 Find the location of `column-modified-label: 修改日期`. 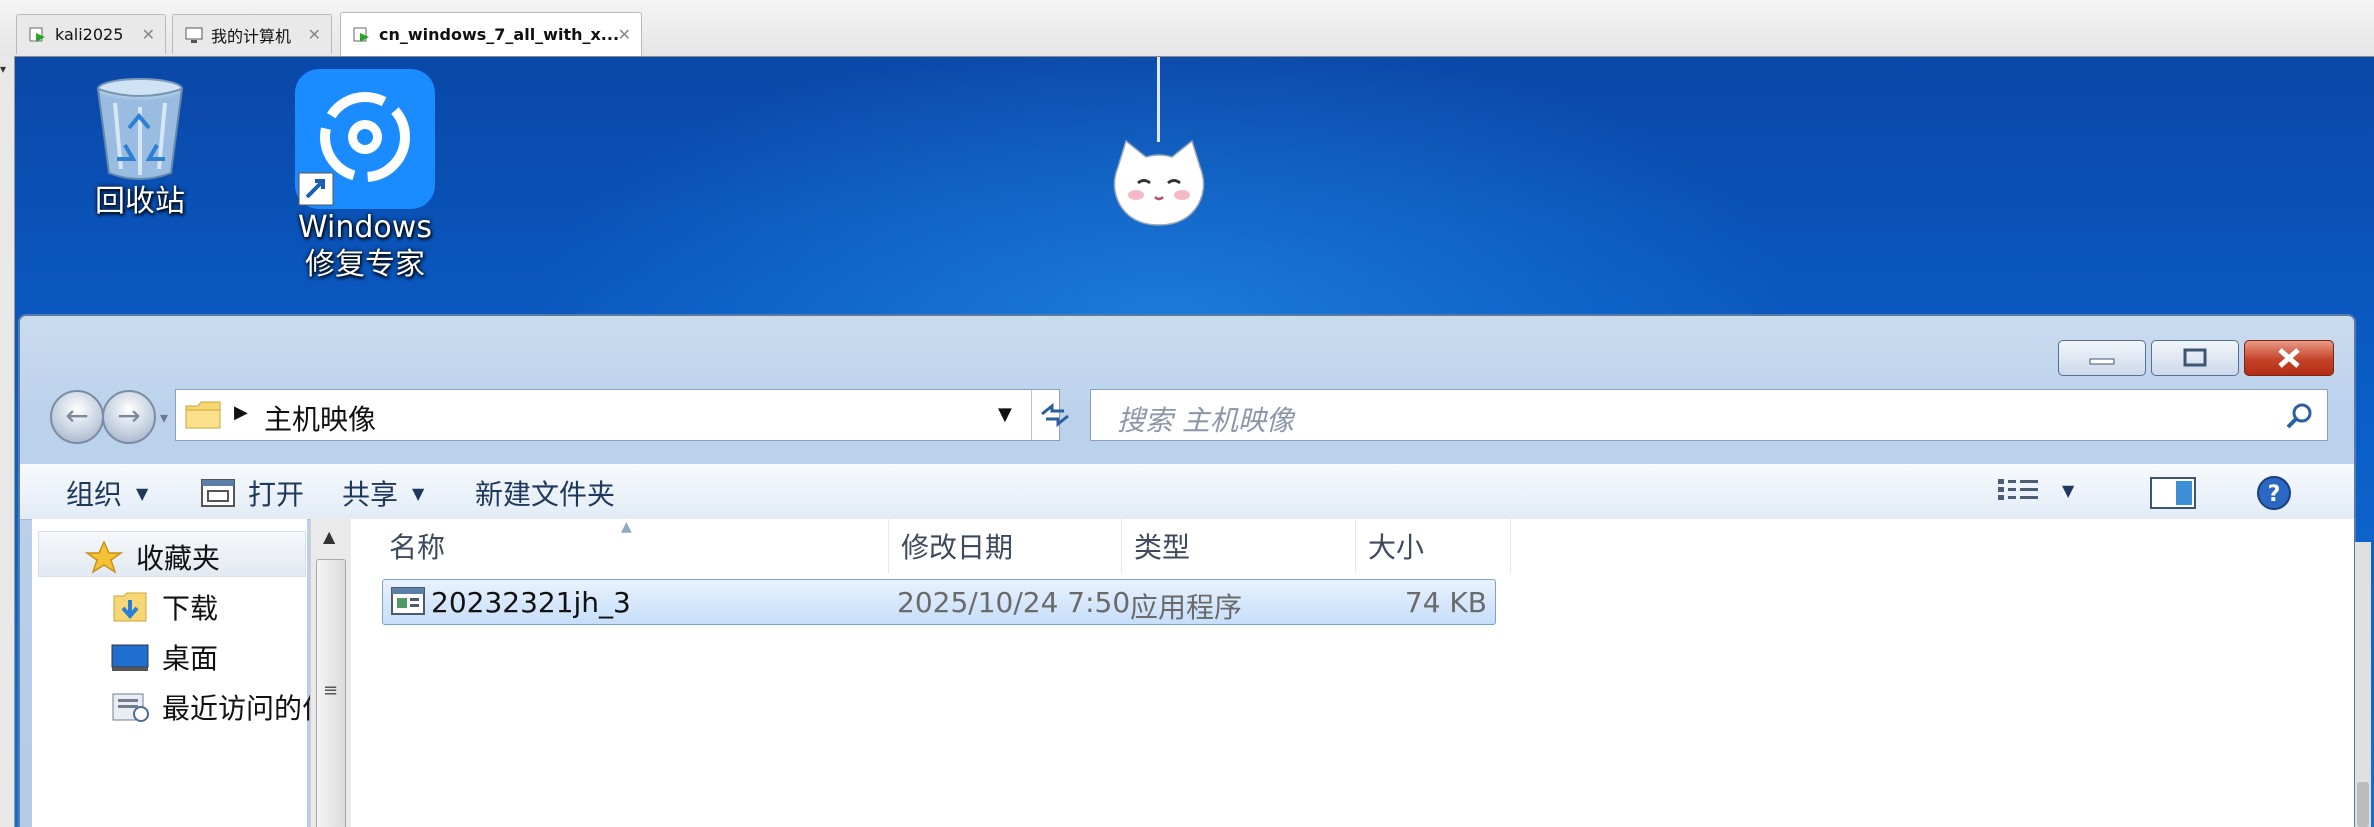

column-modified-label: 修改日期 is located at coordinates (957, 547).